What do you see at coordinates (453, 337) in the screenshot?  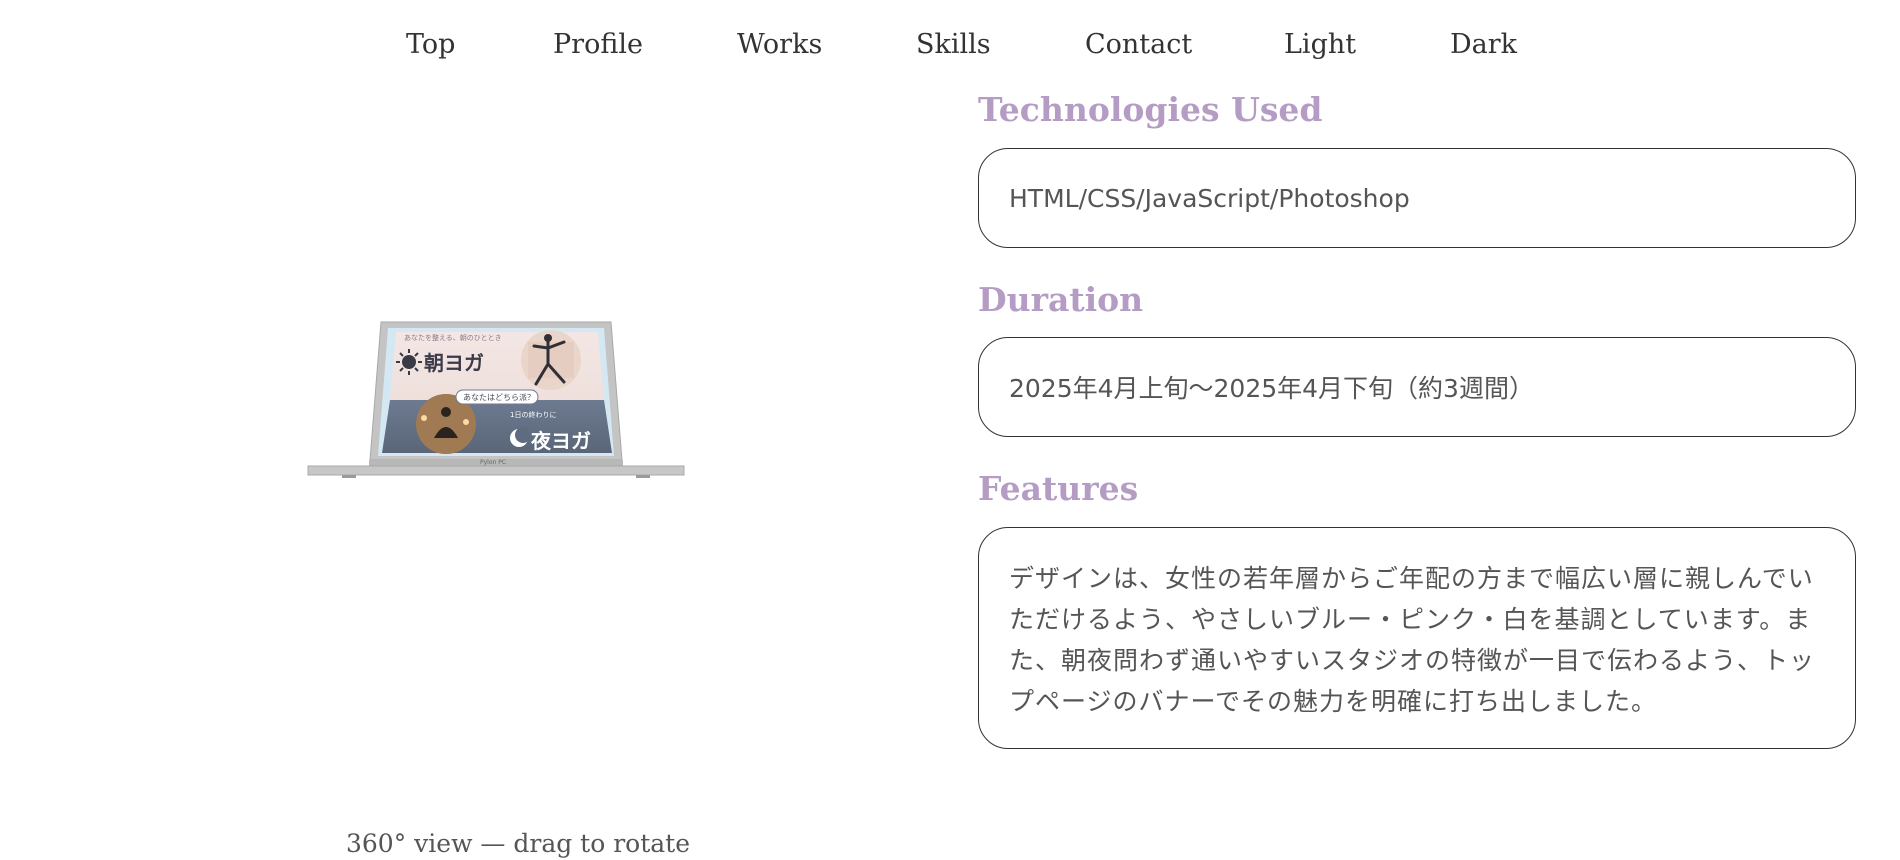 I see `svg-text: あなたを整える、朝のひととき` at bounding box center [453, 337].